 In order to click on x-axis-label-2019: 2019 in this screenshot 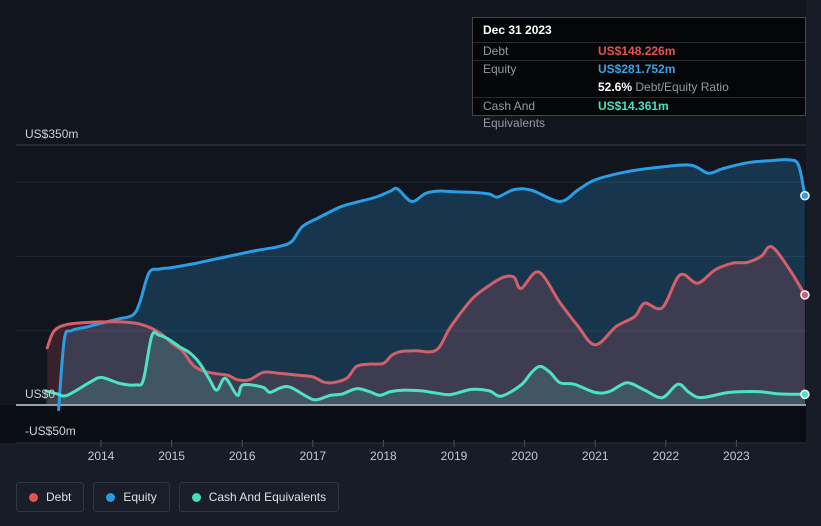, I will do `click(454, 456)`.